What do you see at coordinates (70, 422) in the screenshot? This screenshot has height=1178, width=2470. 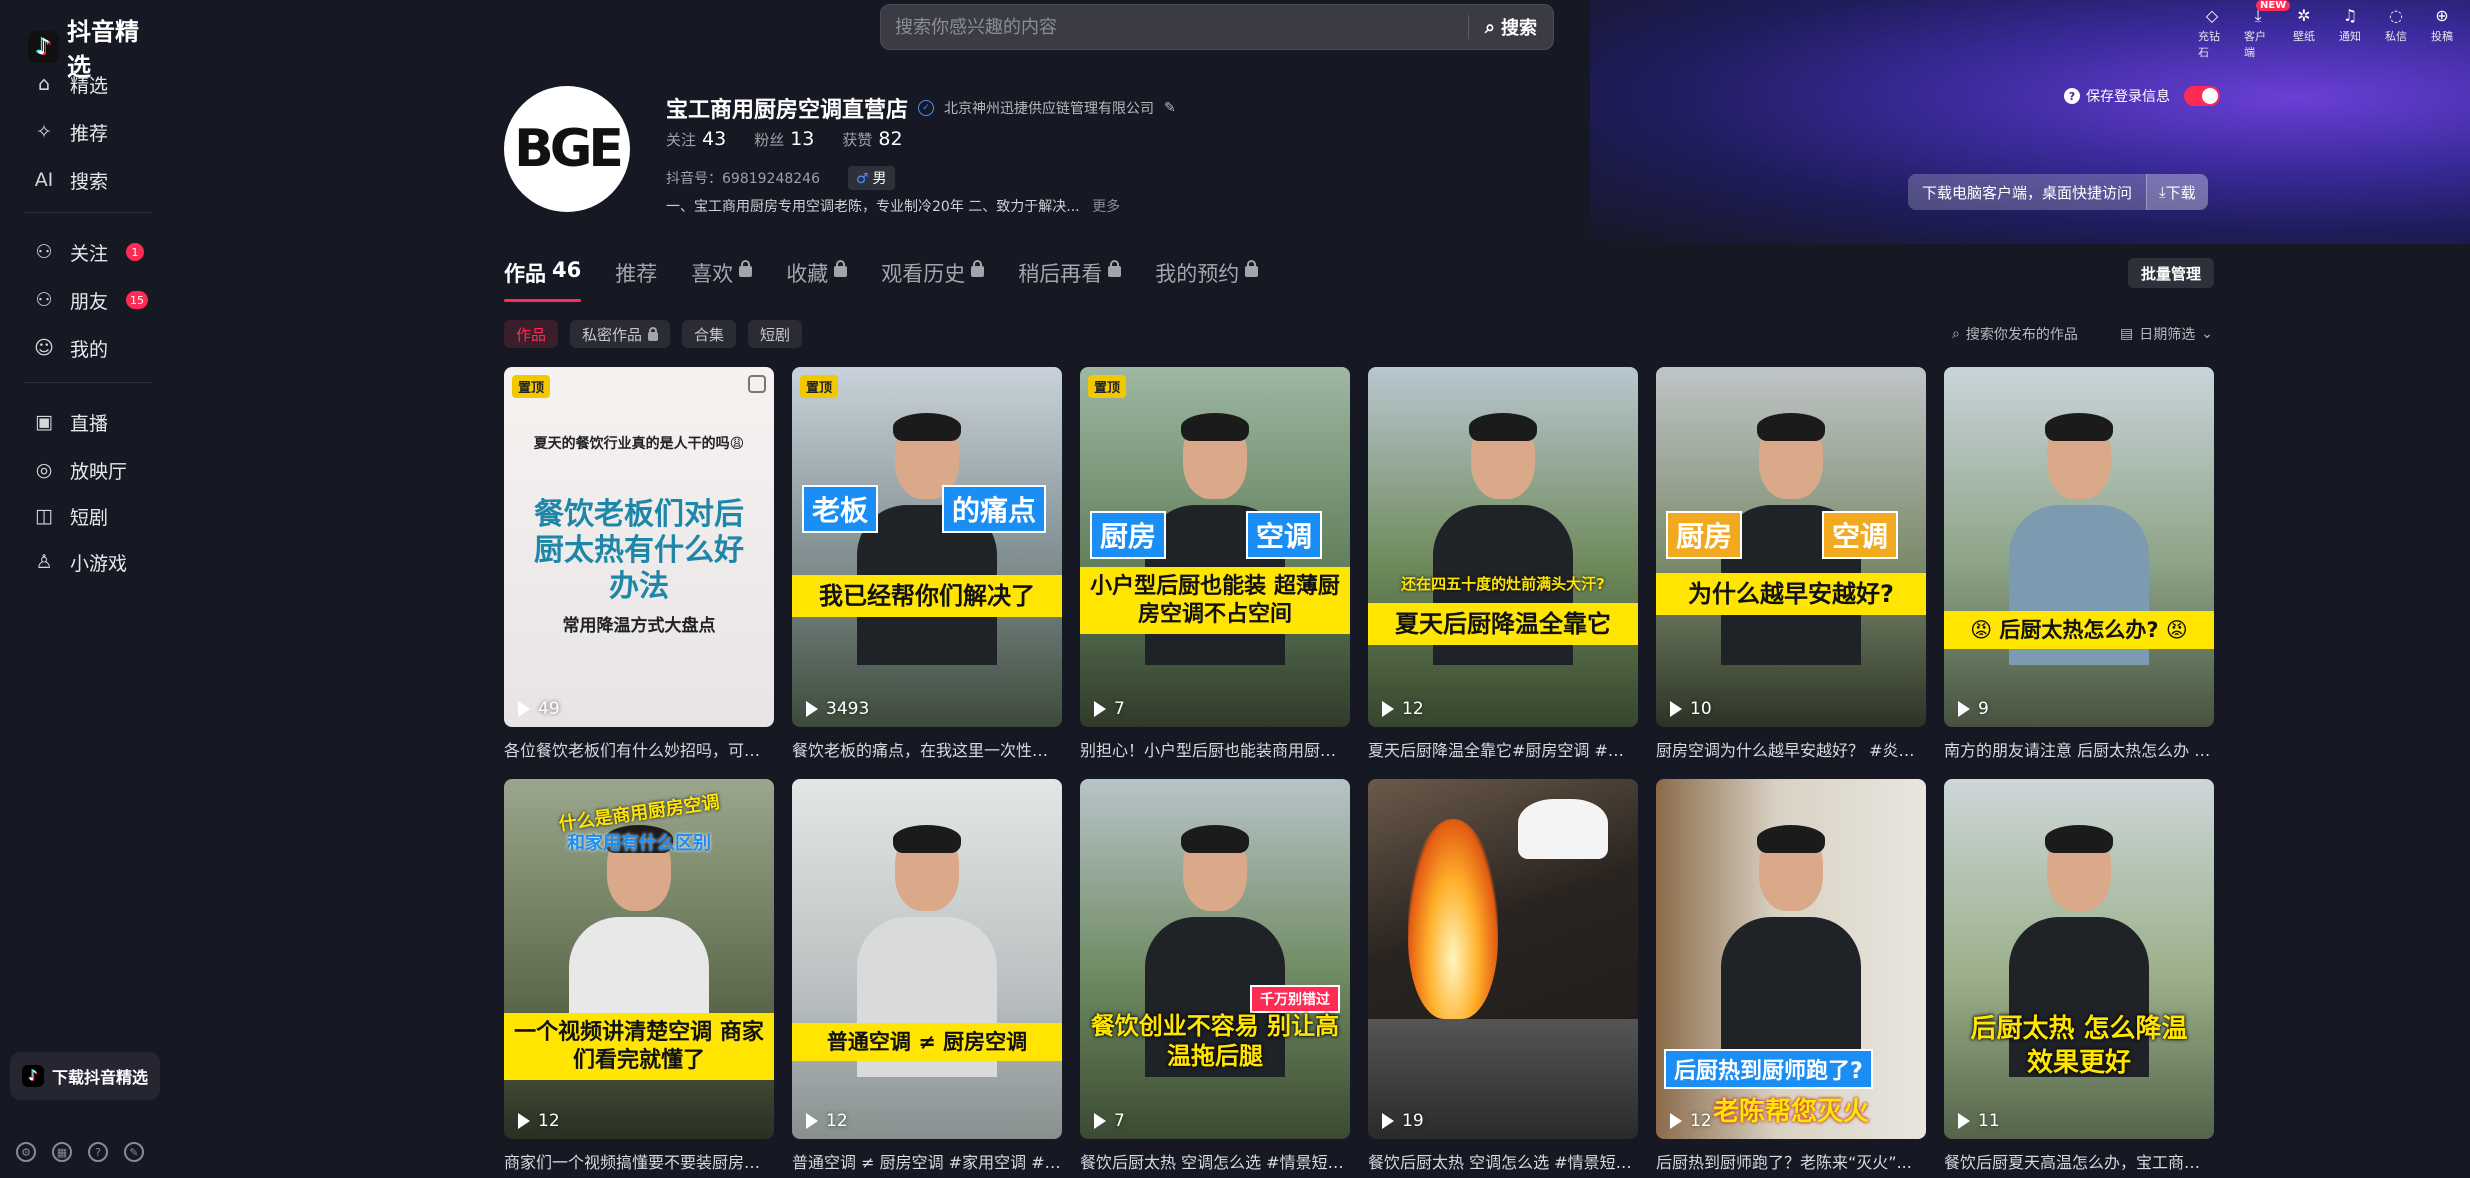 I see `sidebar-item-live: ▣ 直播` at bounding box center [70, 422].